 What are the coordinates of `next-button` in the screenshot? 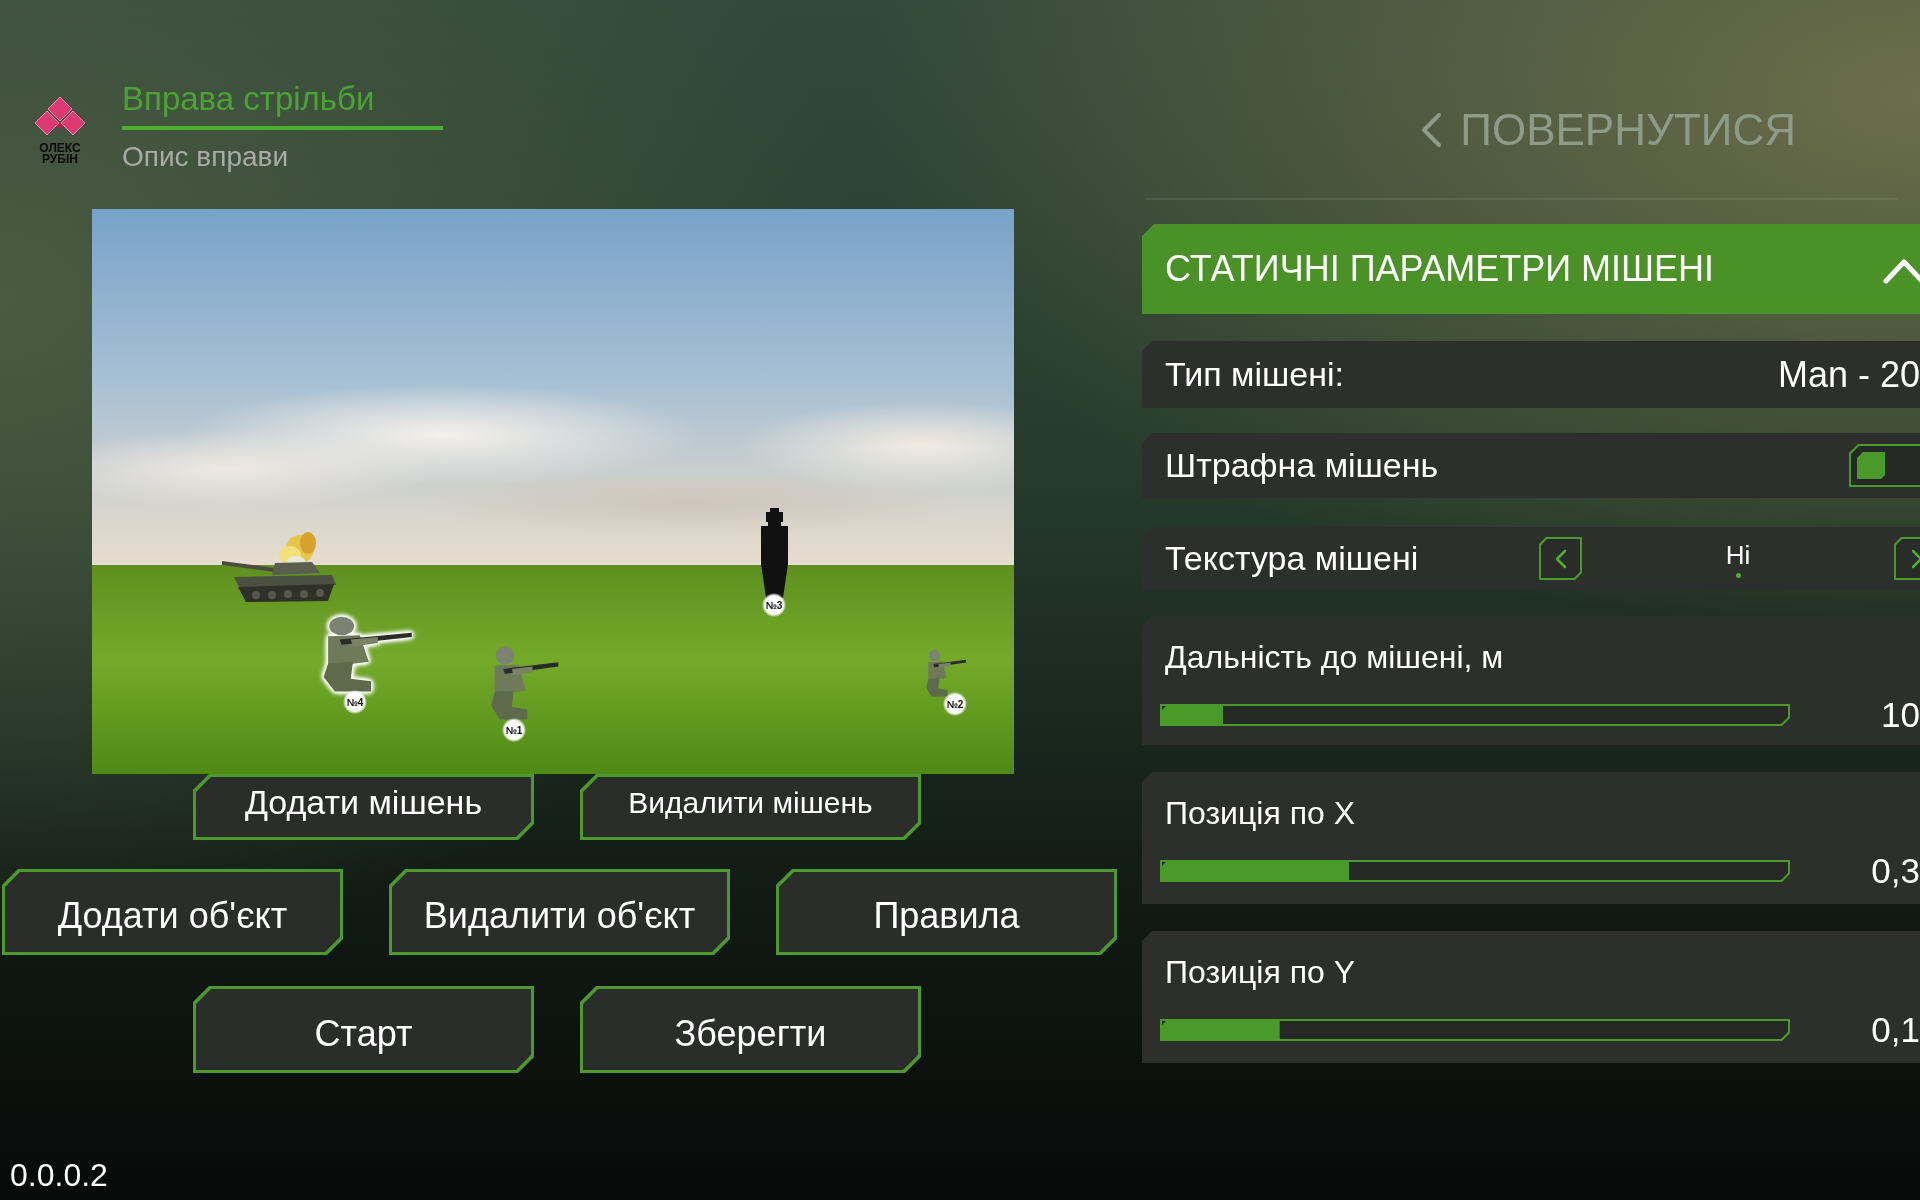 It's located at (1907, 558).